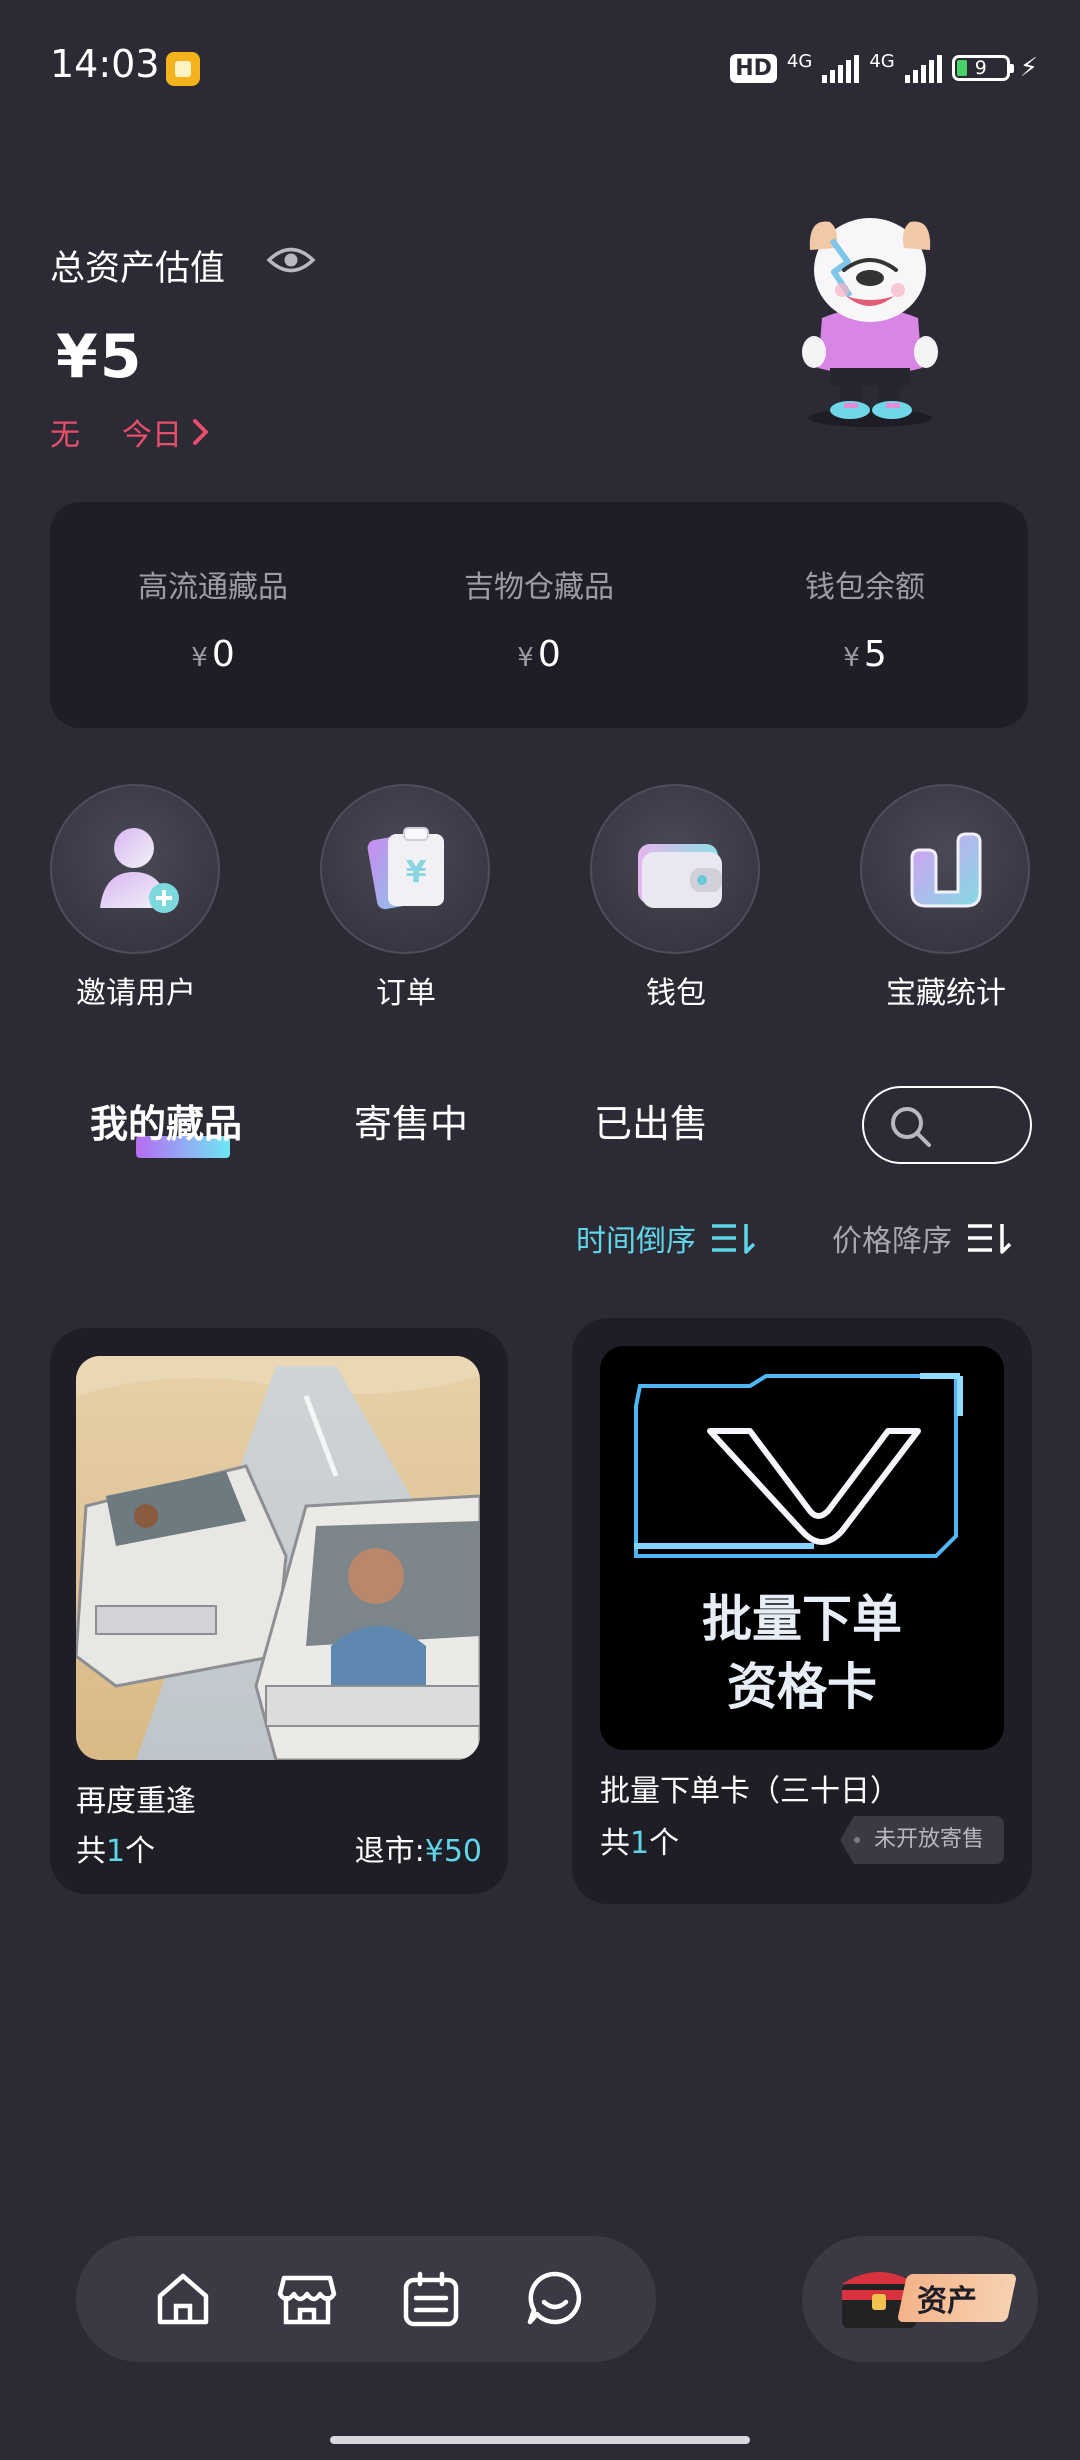  Describe the element at coordinates (136, 1801) in the screenshot. I see `collection-title: 再度重逢` at that location.